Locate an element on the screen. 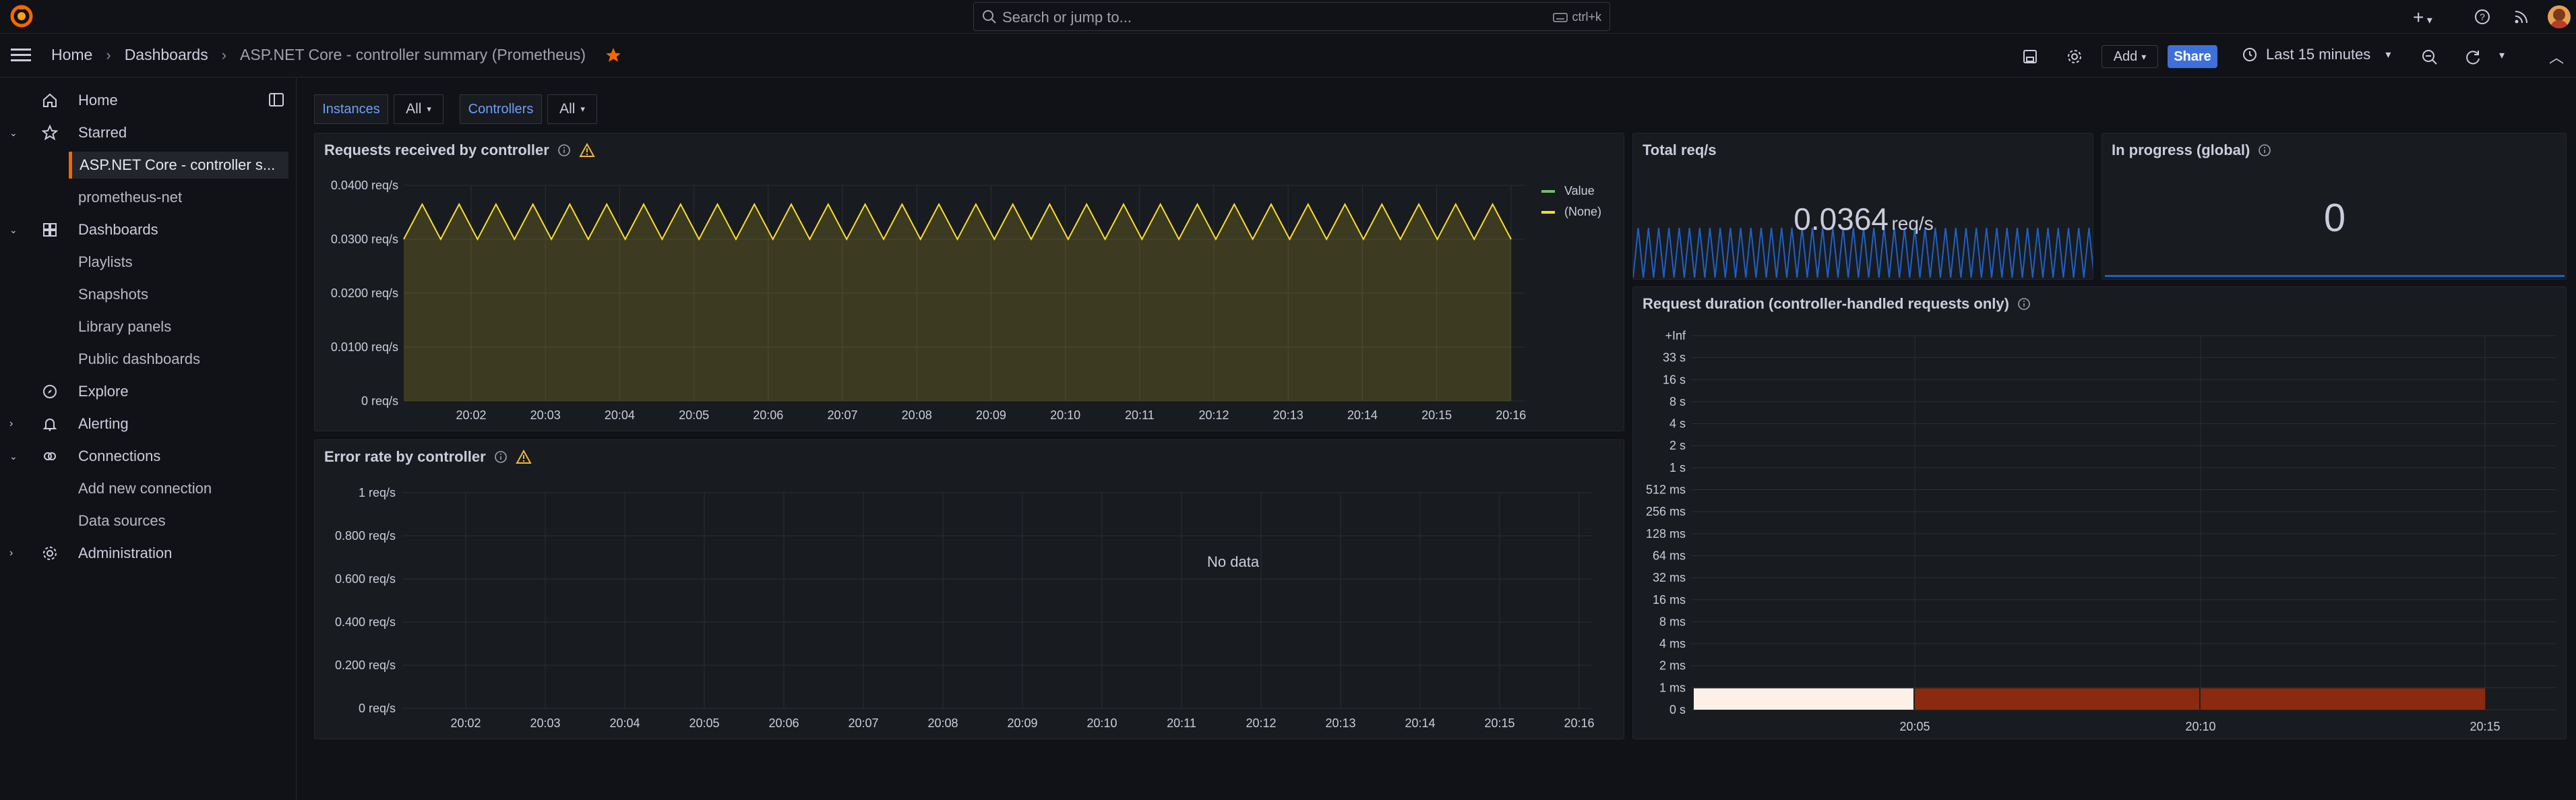 The width and height of the screenshot is (2576, 800). share-button: Share is located at coordinates (2193, 56).